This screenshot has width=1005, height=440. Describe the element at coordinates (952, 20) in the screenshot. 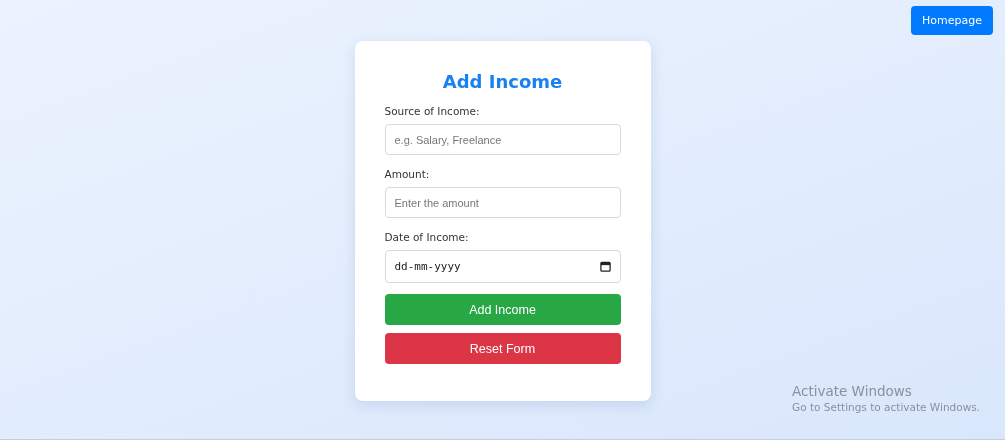

I see `homepage-button: Homepage` at that location.